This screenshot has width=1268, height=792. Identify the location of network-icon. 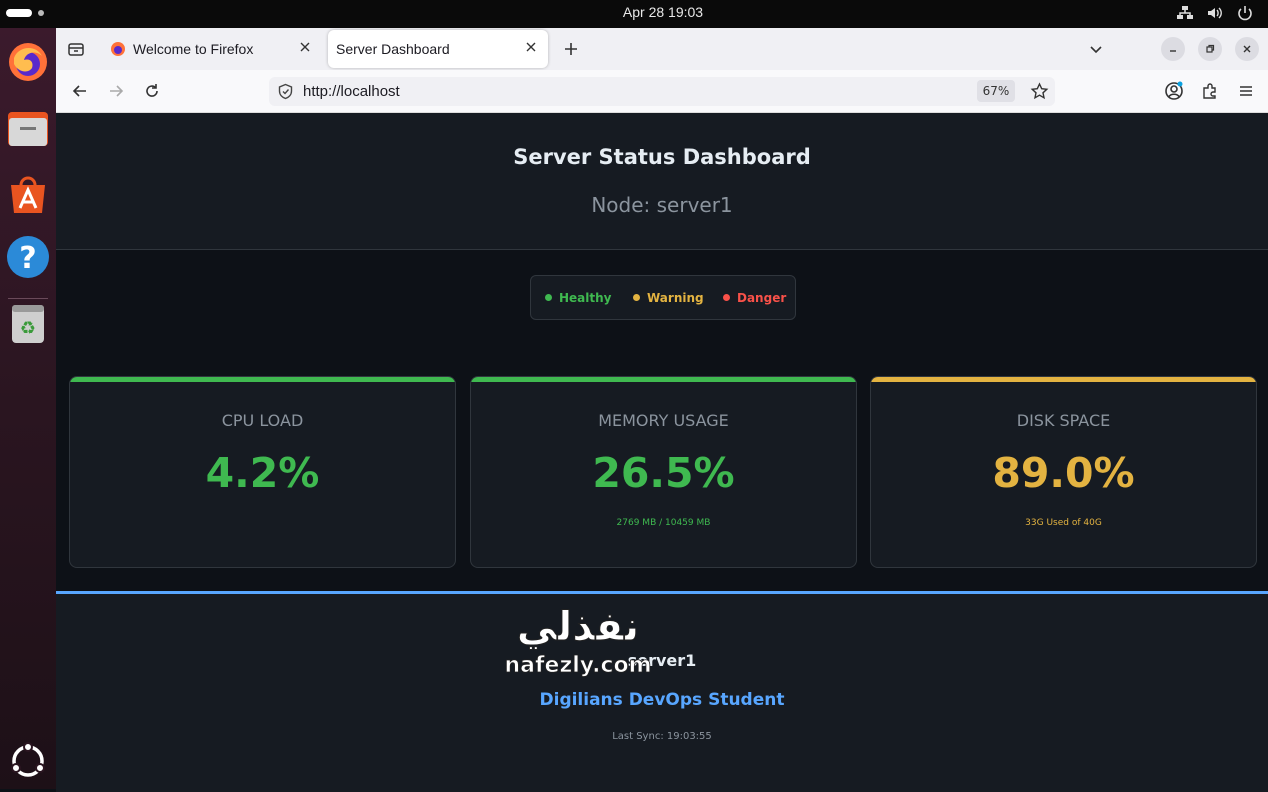
(1185, 13).